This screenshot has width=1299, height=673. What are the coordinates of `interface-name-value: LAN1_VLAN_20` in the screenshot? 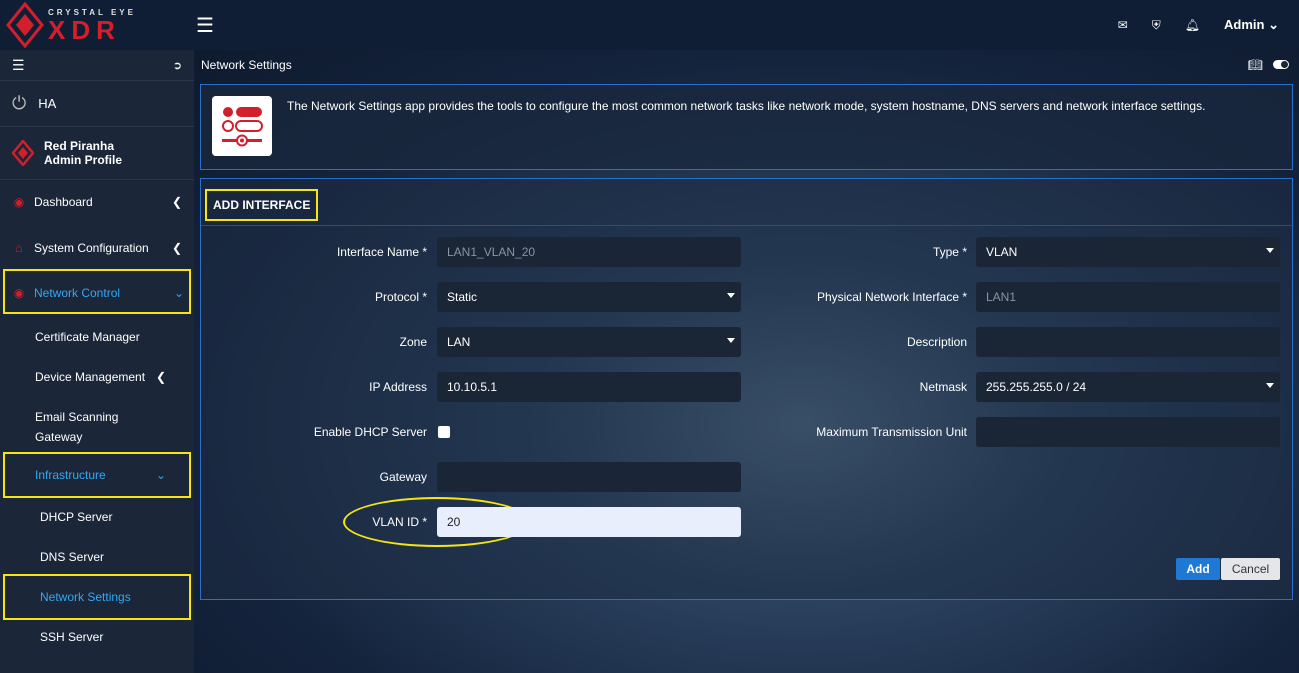 It's located at (491, 252).